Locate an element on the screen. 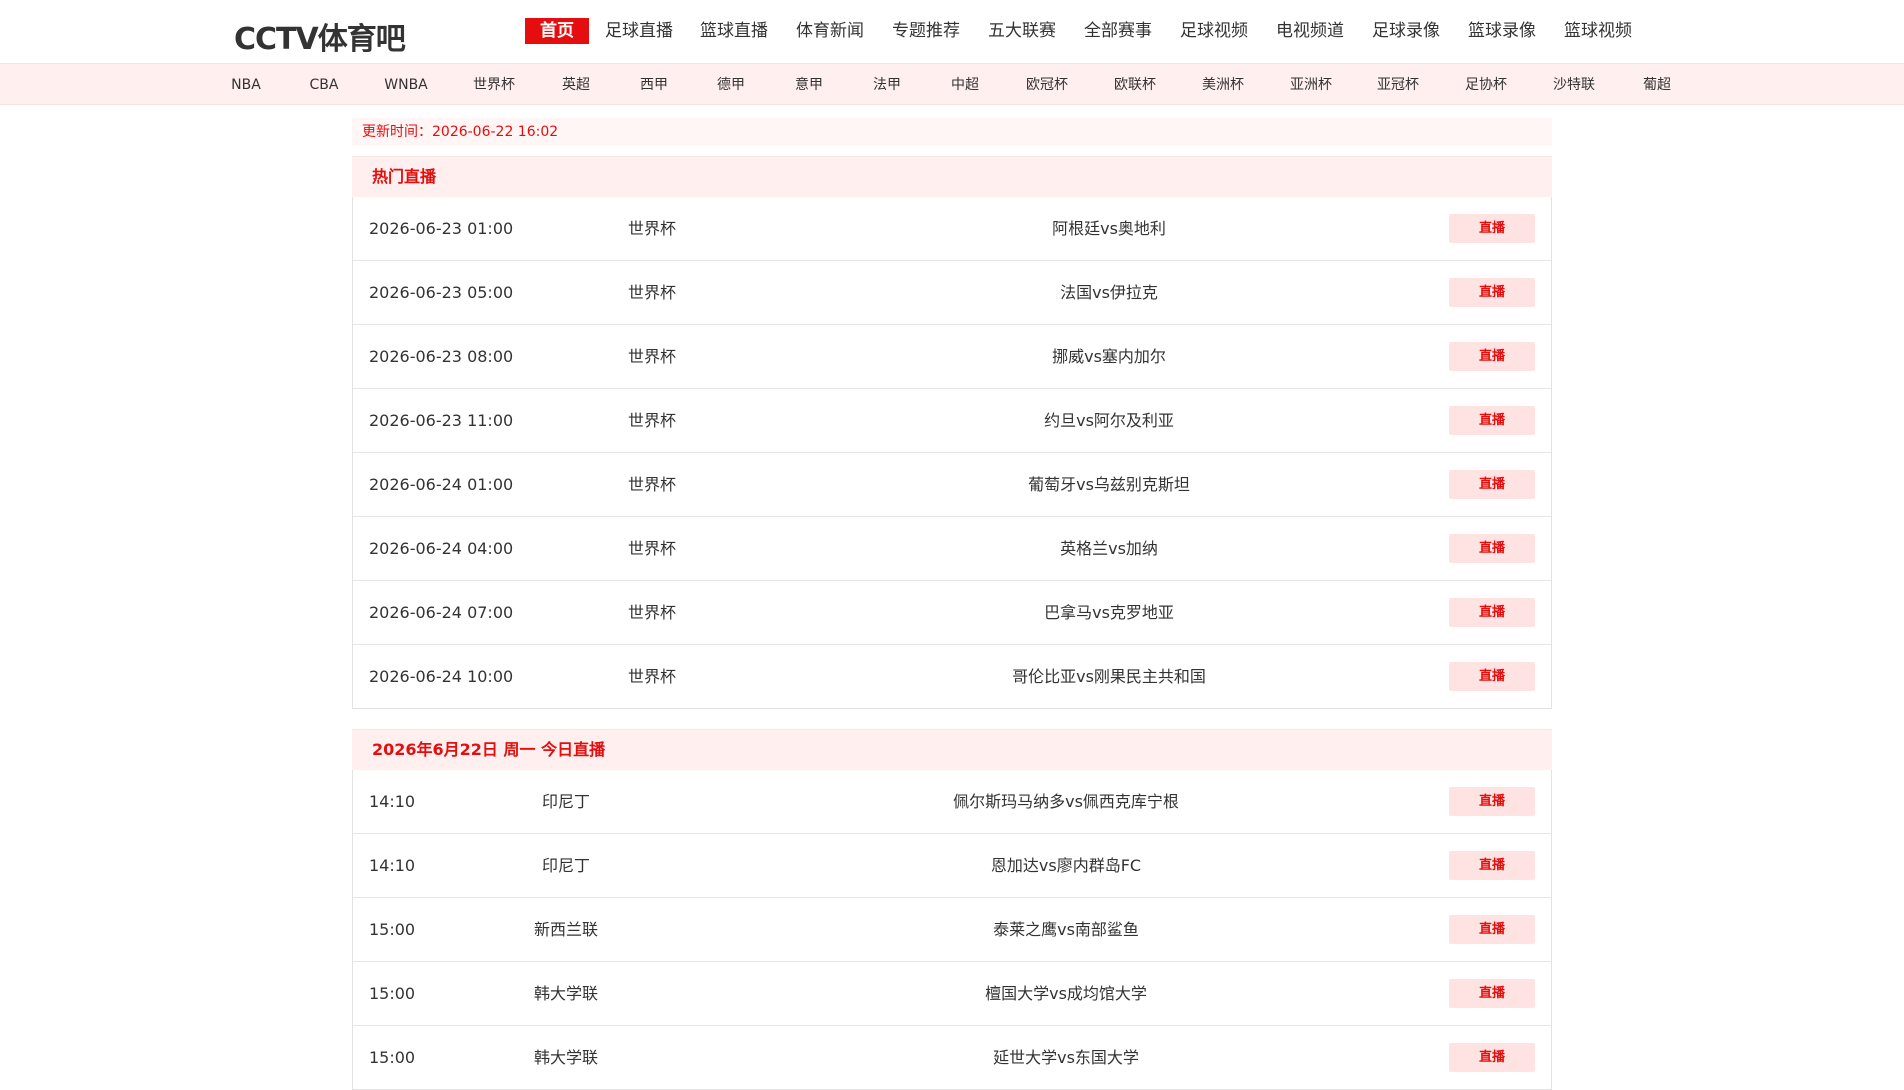 This screenshot has height=1090, width=1904. league-link-champions-league: 欧冠杯 is located at coordinates (1047, 85).